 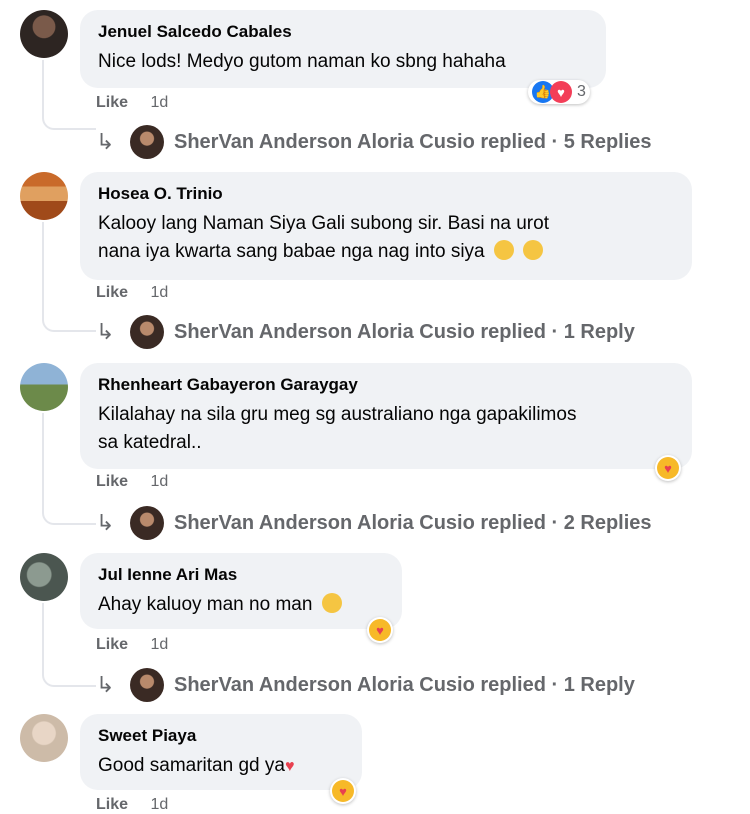 I want to click on heart-emoji-icon: ♥, so click(x=289, y=766).